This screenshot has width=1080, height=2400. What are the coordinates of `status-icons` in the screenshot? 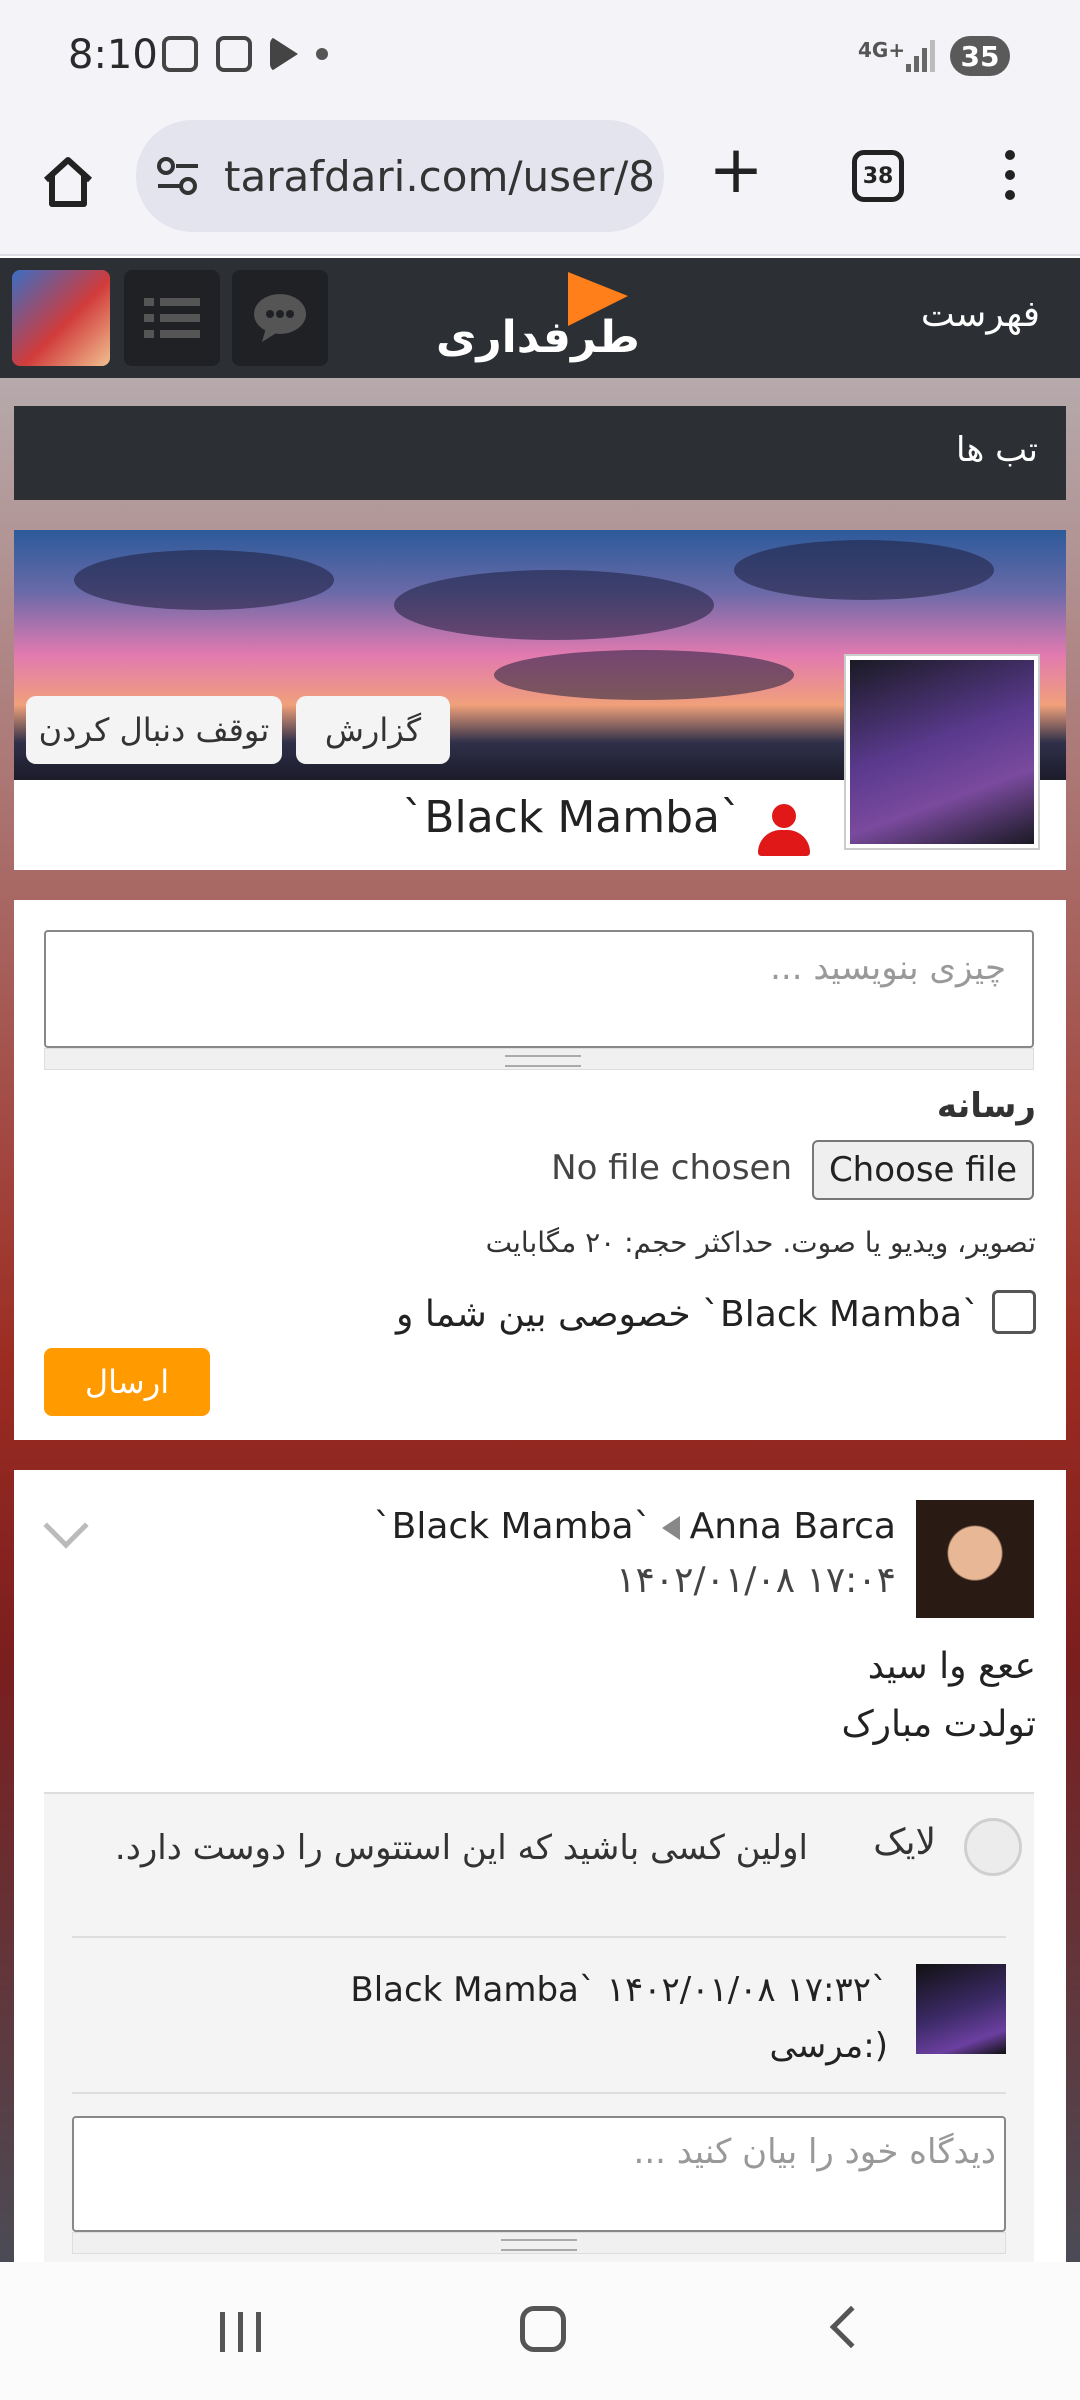 It's located at (245, 54).